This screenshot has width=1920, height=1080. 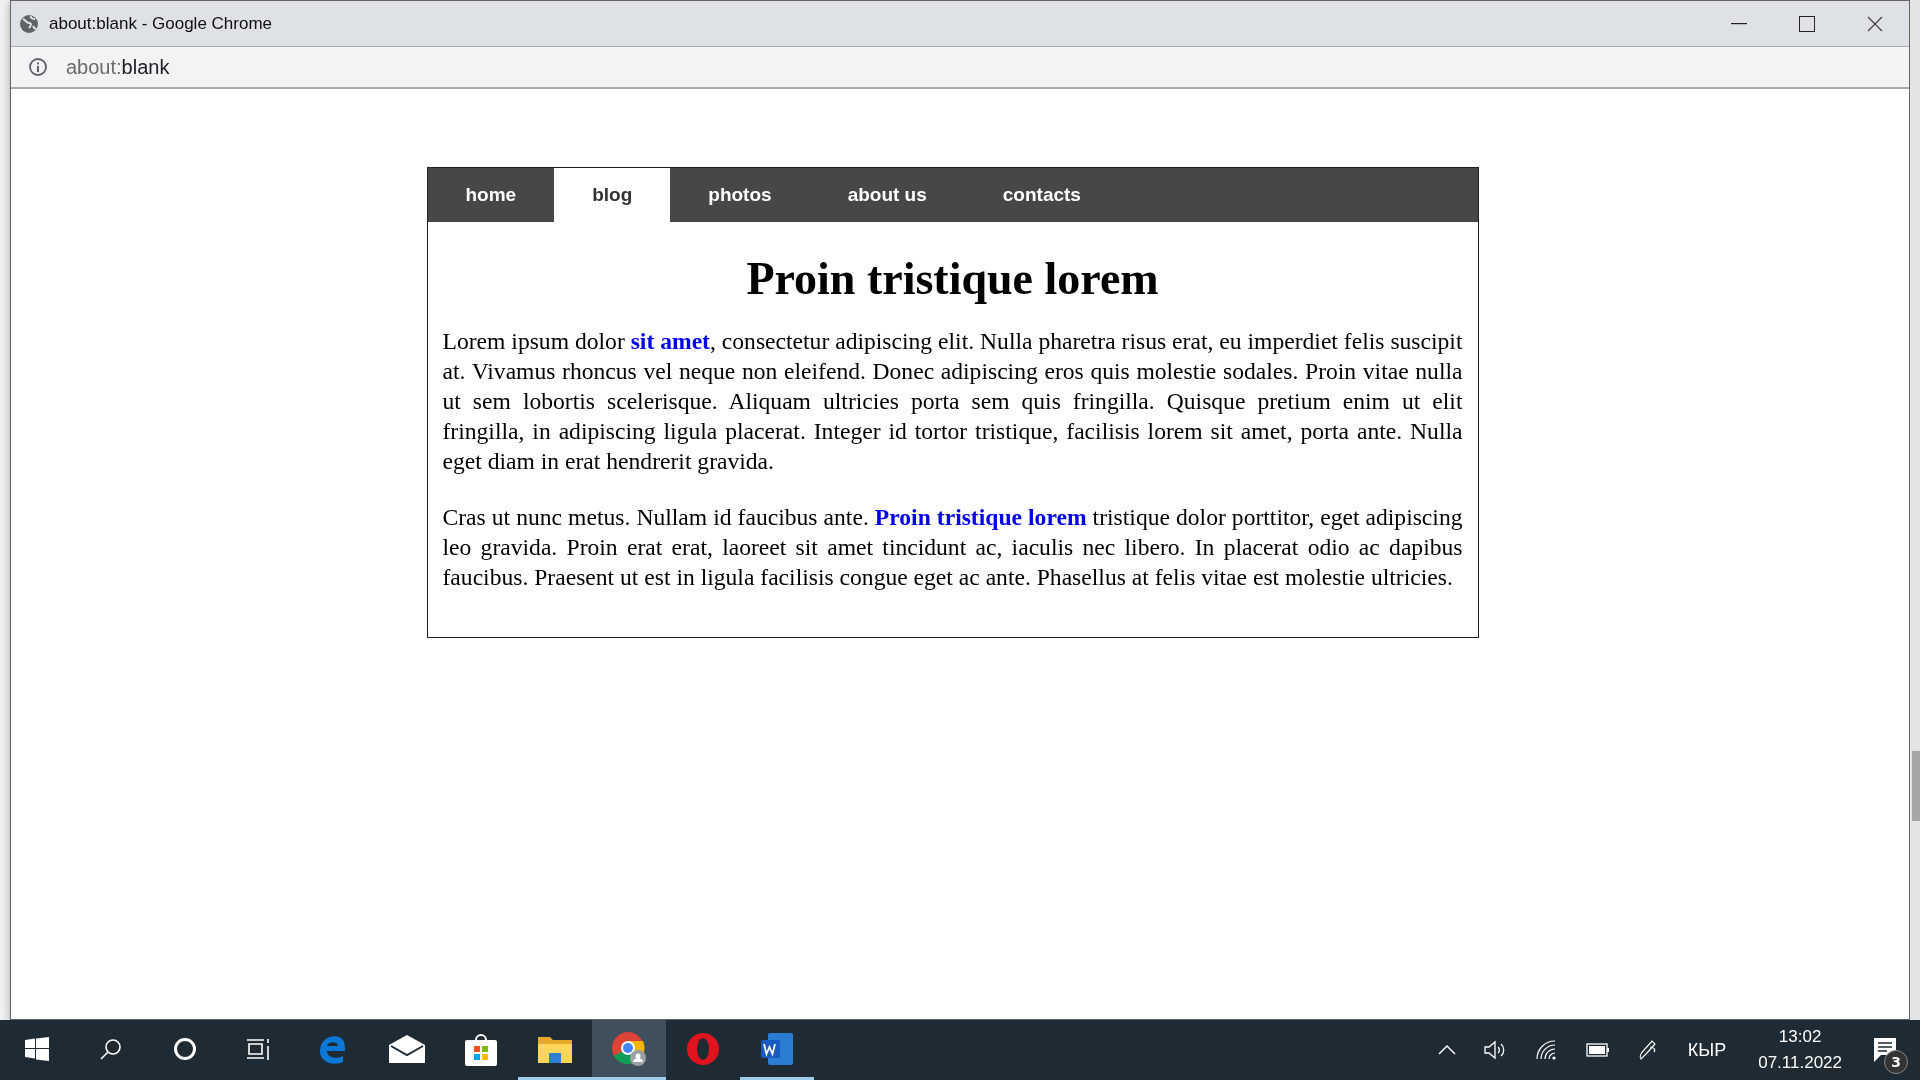 I want to click on notification-button: 3, so click(x=1885, y=1050).